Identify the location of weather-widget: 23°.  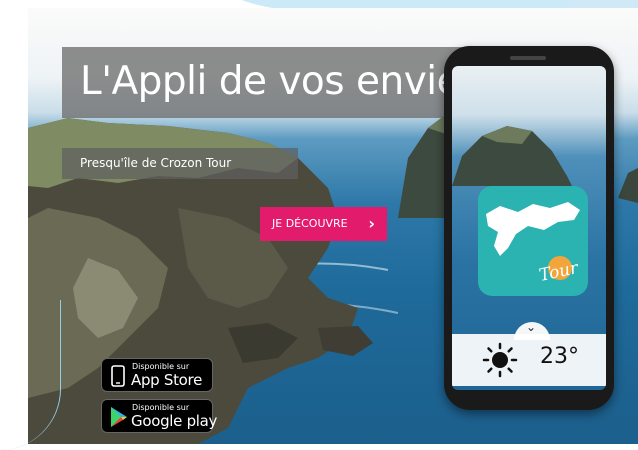
(529, 360).